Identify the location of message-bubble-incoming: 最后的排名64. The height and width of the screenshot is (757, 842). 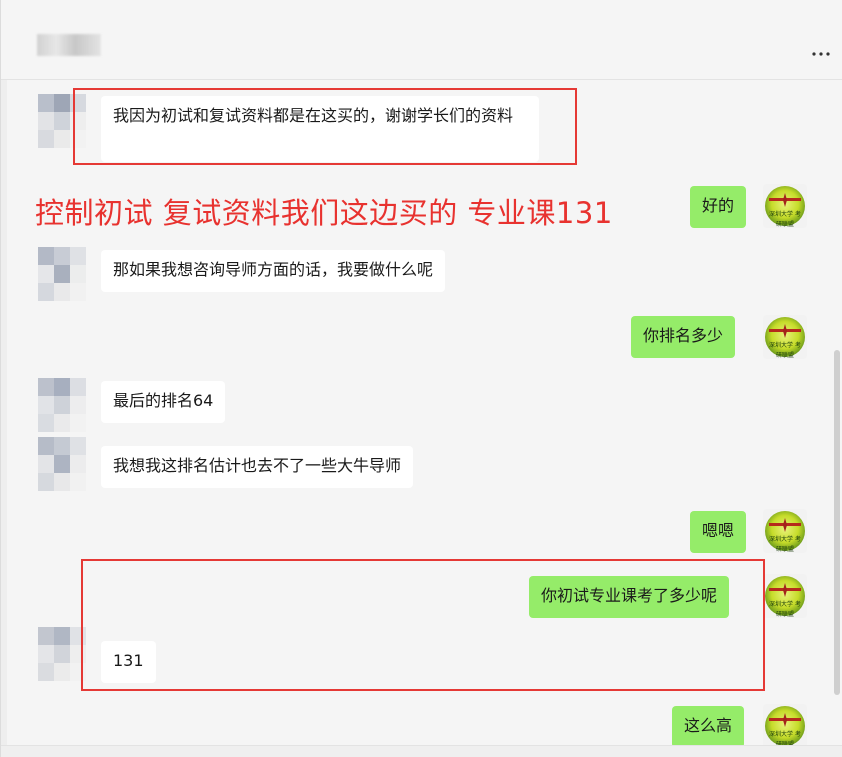
(163, 402).